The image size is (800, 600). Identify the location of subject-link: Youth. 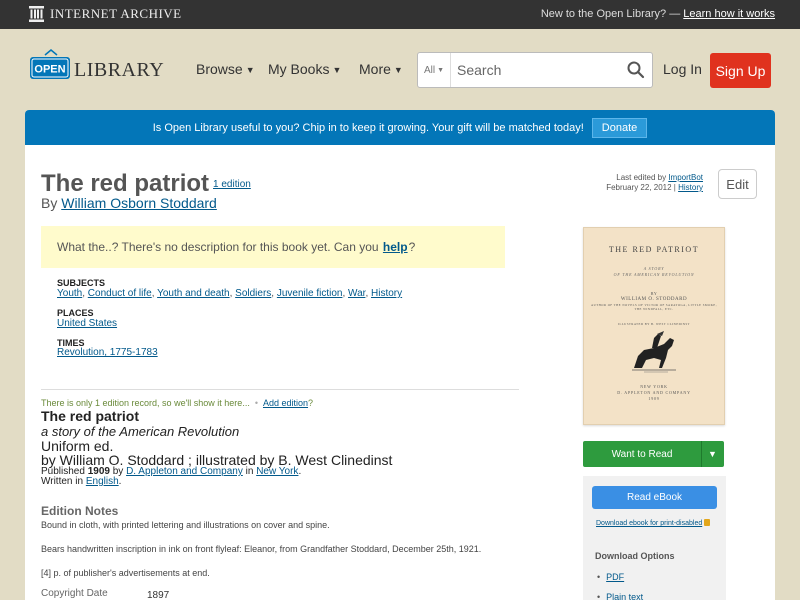
(69, 293).